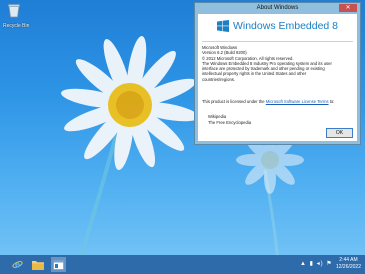 Image resolution: width=365 pixels, height=274 pixels. What do you see at coordinates (348, 267) in the screenshot?
I see `clock-date: 12/26/2022` at bounding box center [348, 267].